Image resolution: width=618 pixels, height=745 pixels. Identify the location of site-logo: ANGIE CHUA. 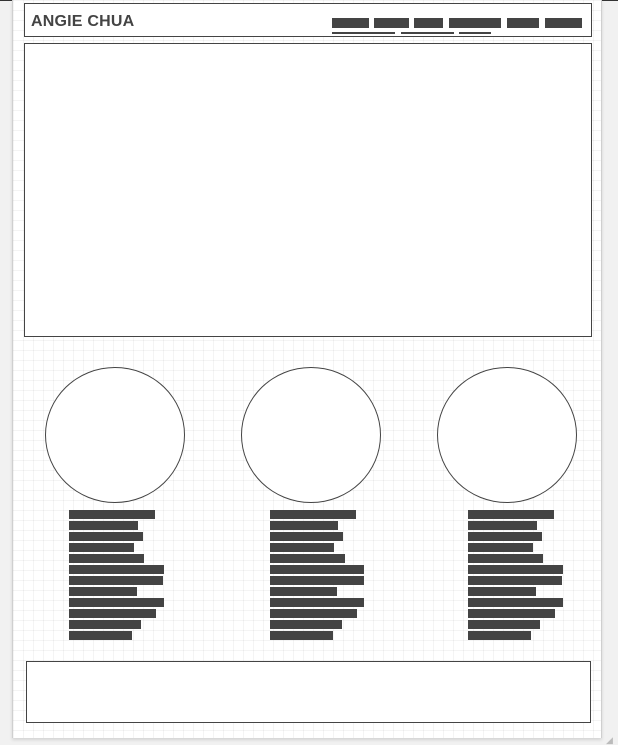
(82, 22).